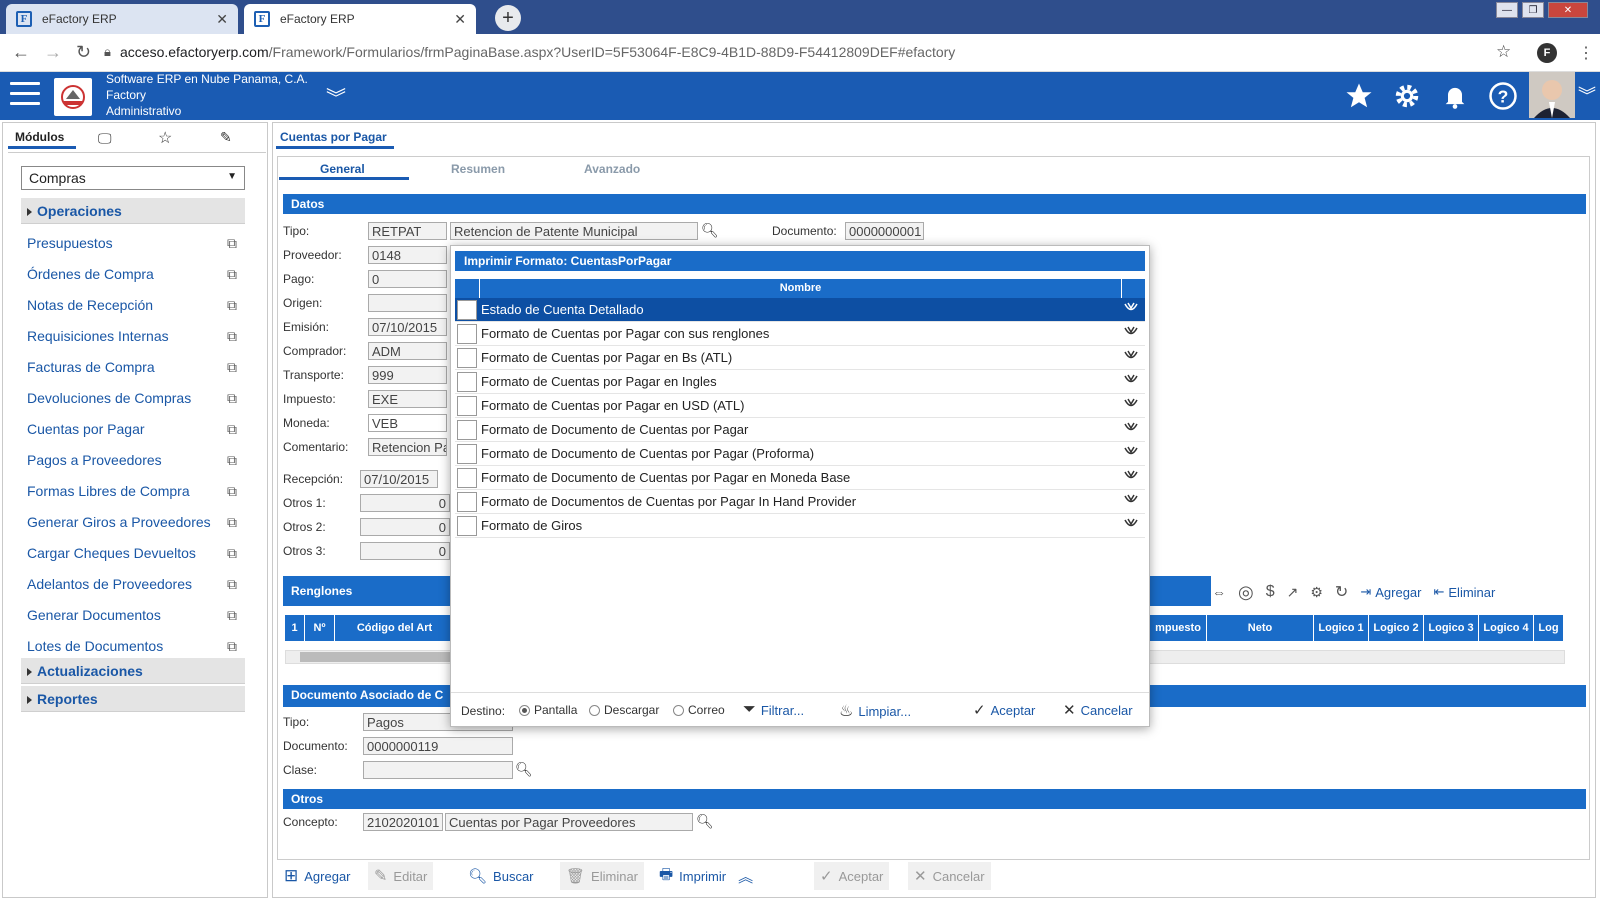 This screenshot has width=1600, height=900. I want to click on sidebar-item: Cuentas por Pagar ⧉, so click(136, 429).